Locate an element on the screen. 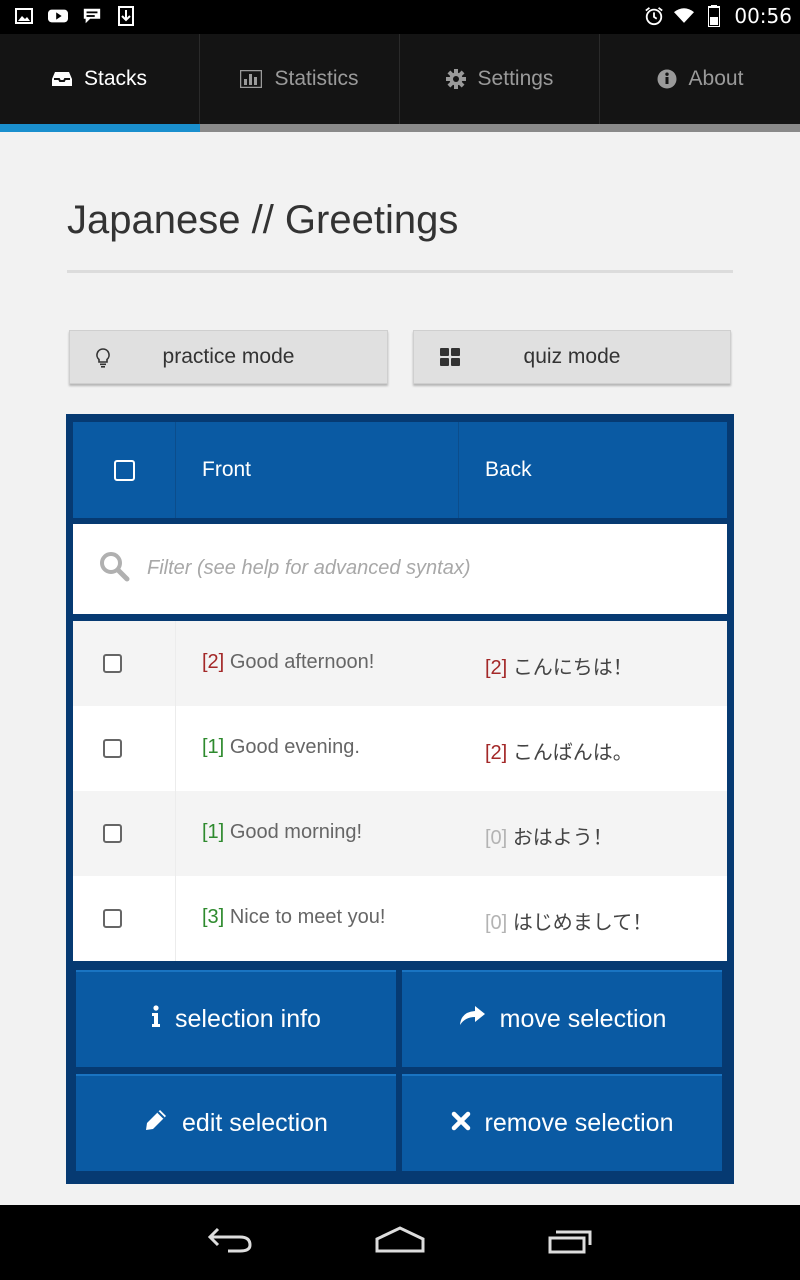 The width and height of the screenshot is (800, 1280). pencil-icon is located at coordinates (156, 1123).